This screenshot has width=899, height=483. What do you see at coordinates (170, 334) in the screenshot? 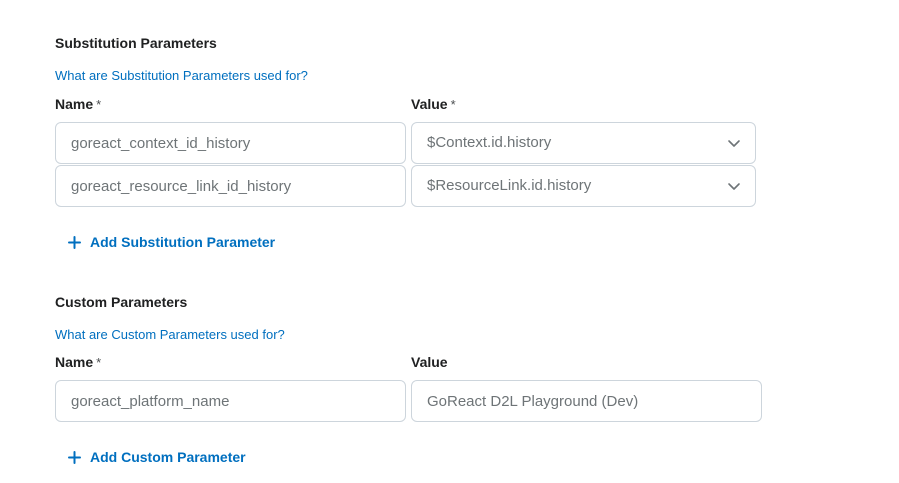
I see `custom-help-link: What are Custom Parameters used for?` at bounding box center [170, 334].